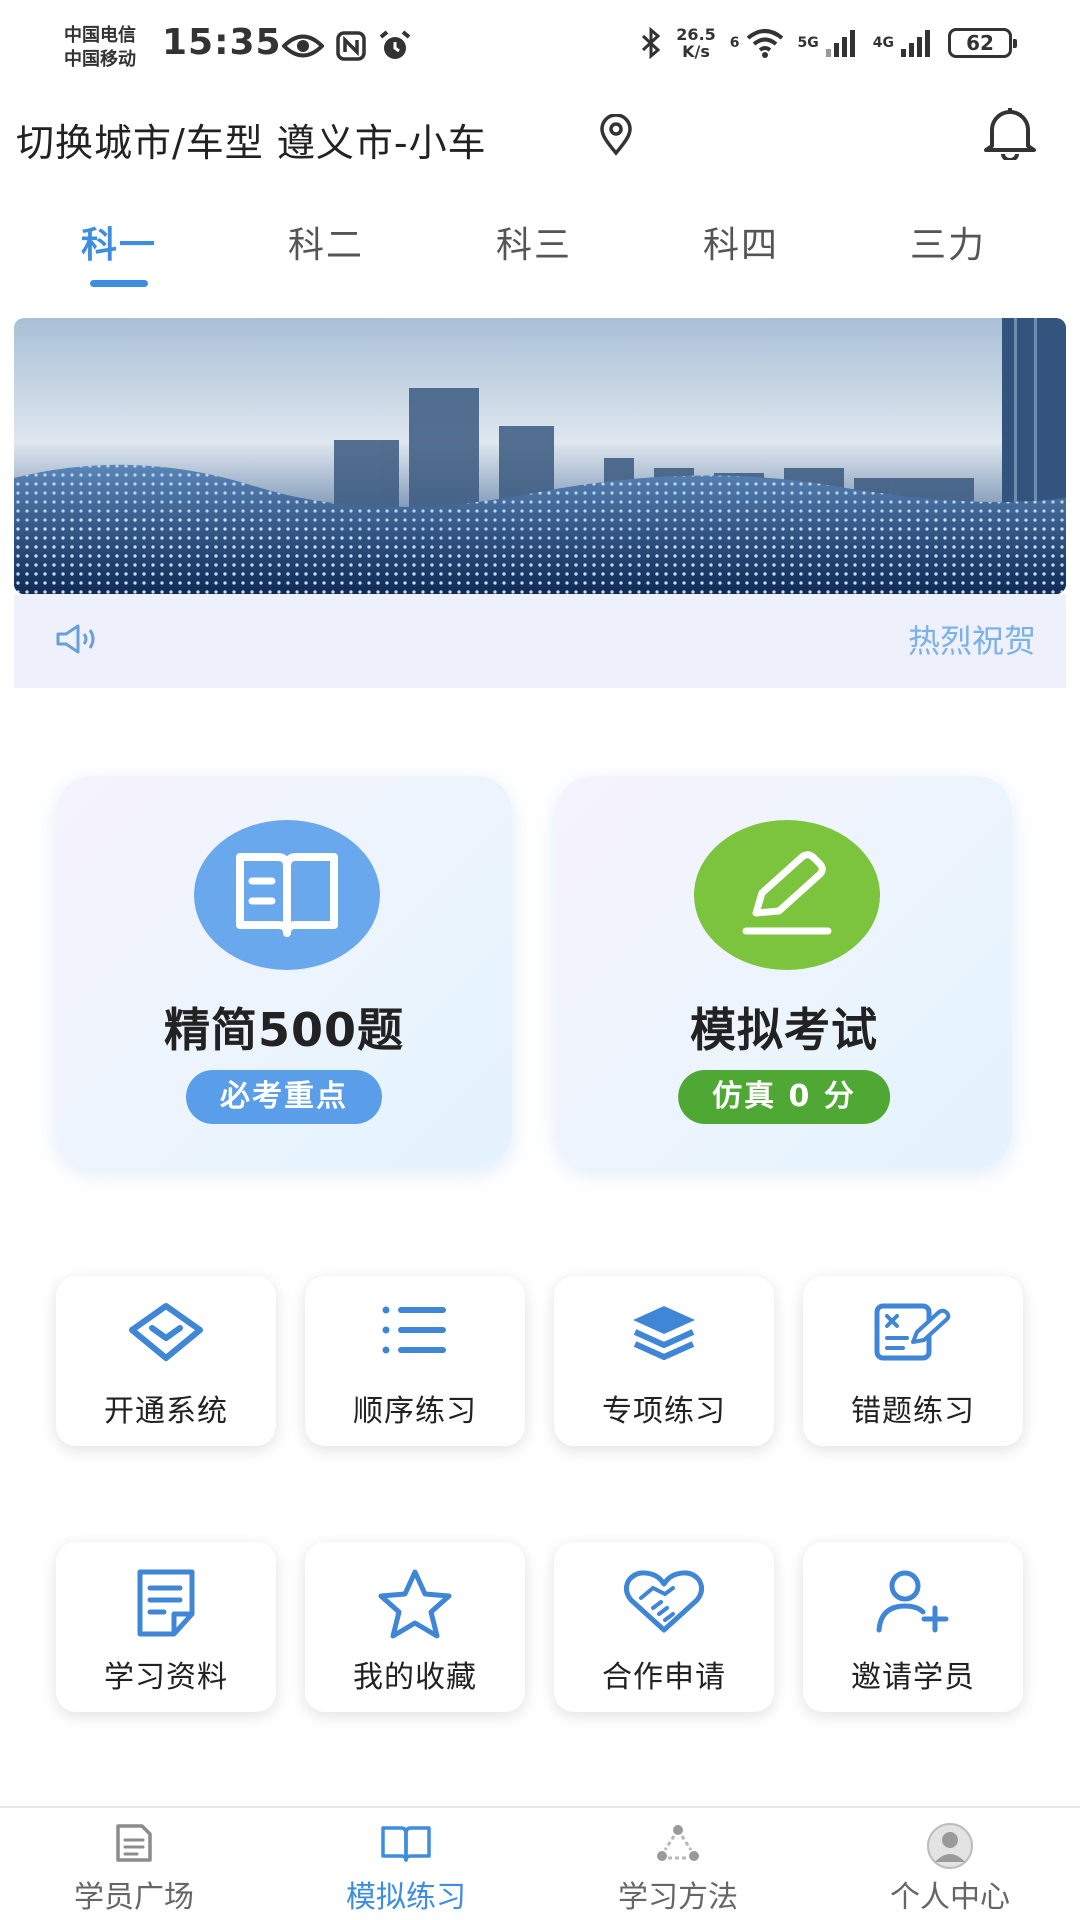 This screenshot has width=1080, height=1920. I want to click on pencil-icon, so click(787, 893).